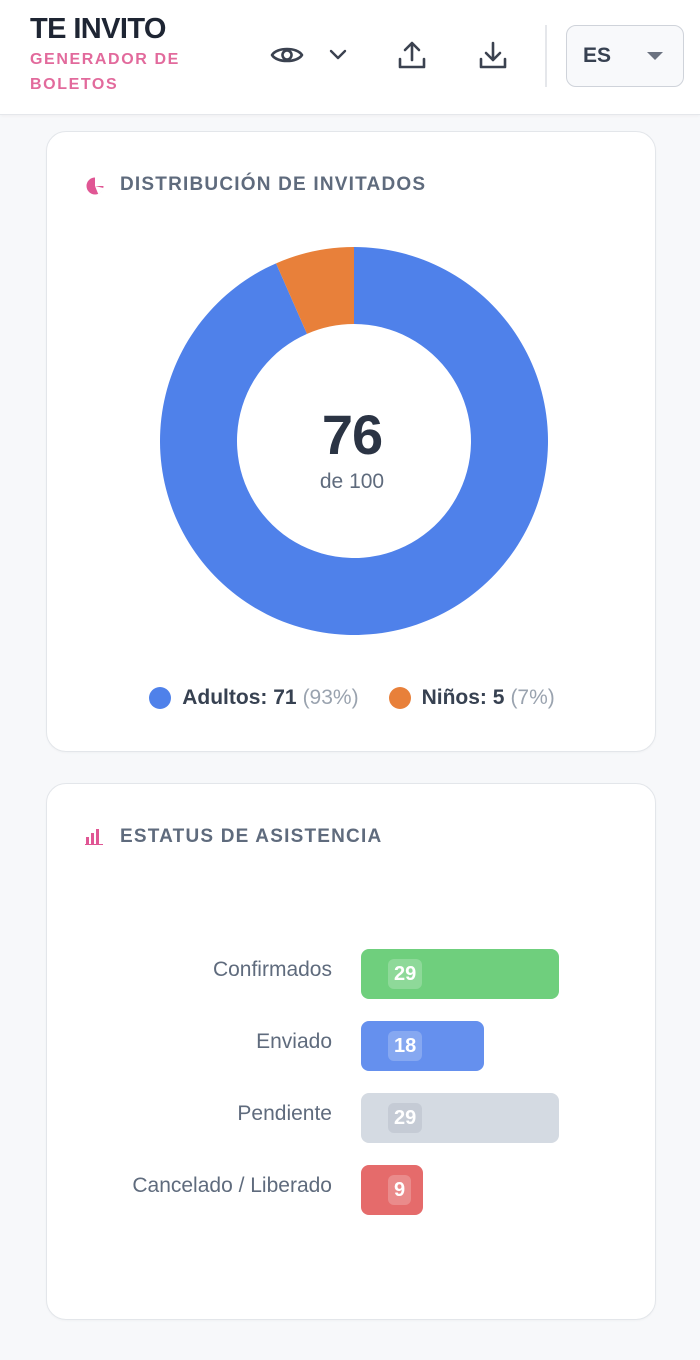 The image size is (700, 1360). Describe the element at coordinates (94, 837) in the screenshot. I see `bar-chart-icon` at that location.